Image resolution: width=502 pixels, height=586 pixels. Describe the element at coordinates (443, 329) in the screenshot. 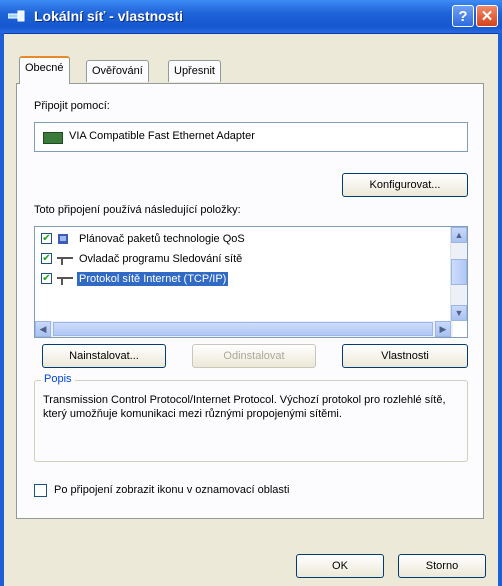

I see `scroll-right-icon: ▶` at that location.